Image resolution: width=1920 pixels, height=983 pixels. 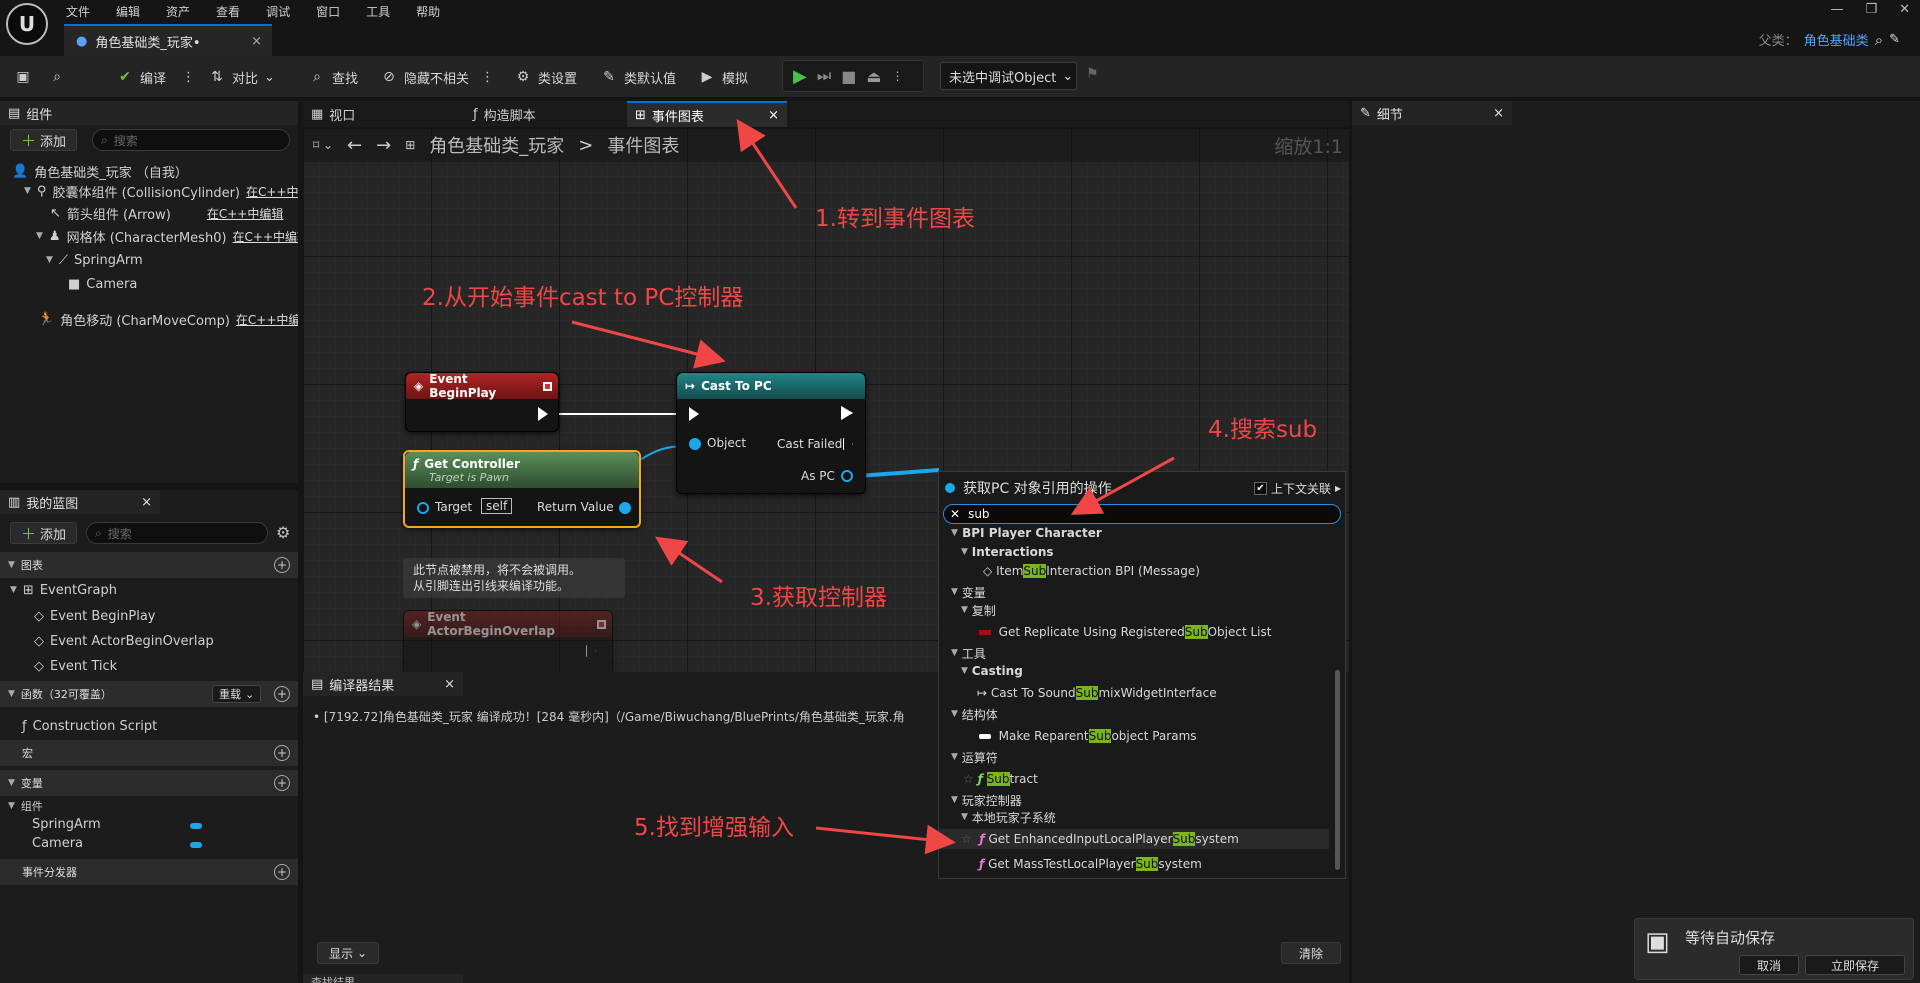 What do you see at coordinates (168, 40) in the screenshot?
I see `doc-tab-blueprint: ● 角色基础类_玩家• ×` at bounding box center [168, 40].